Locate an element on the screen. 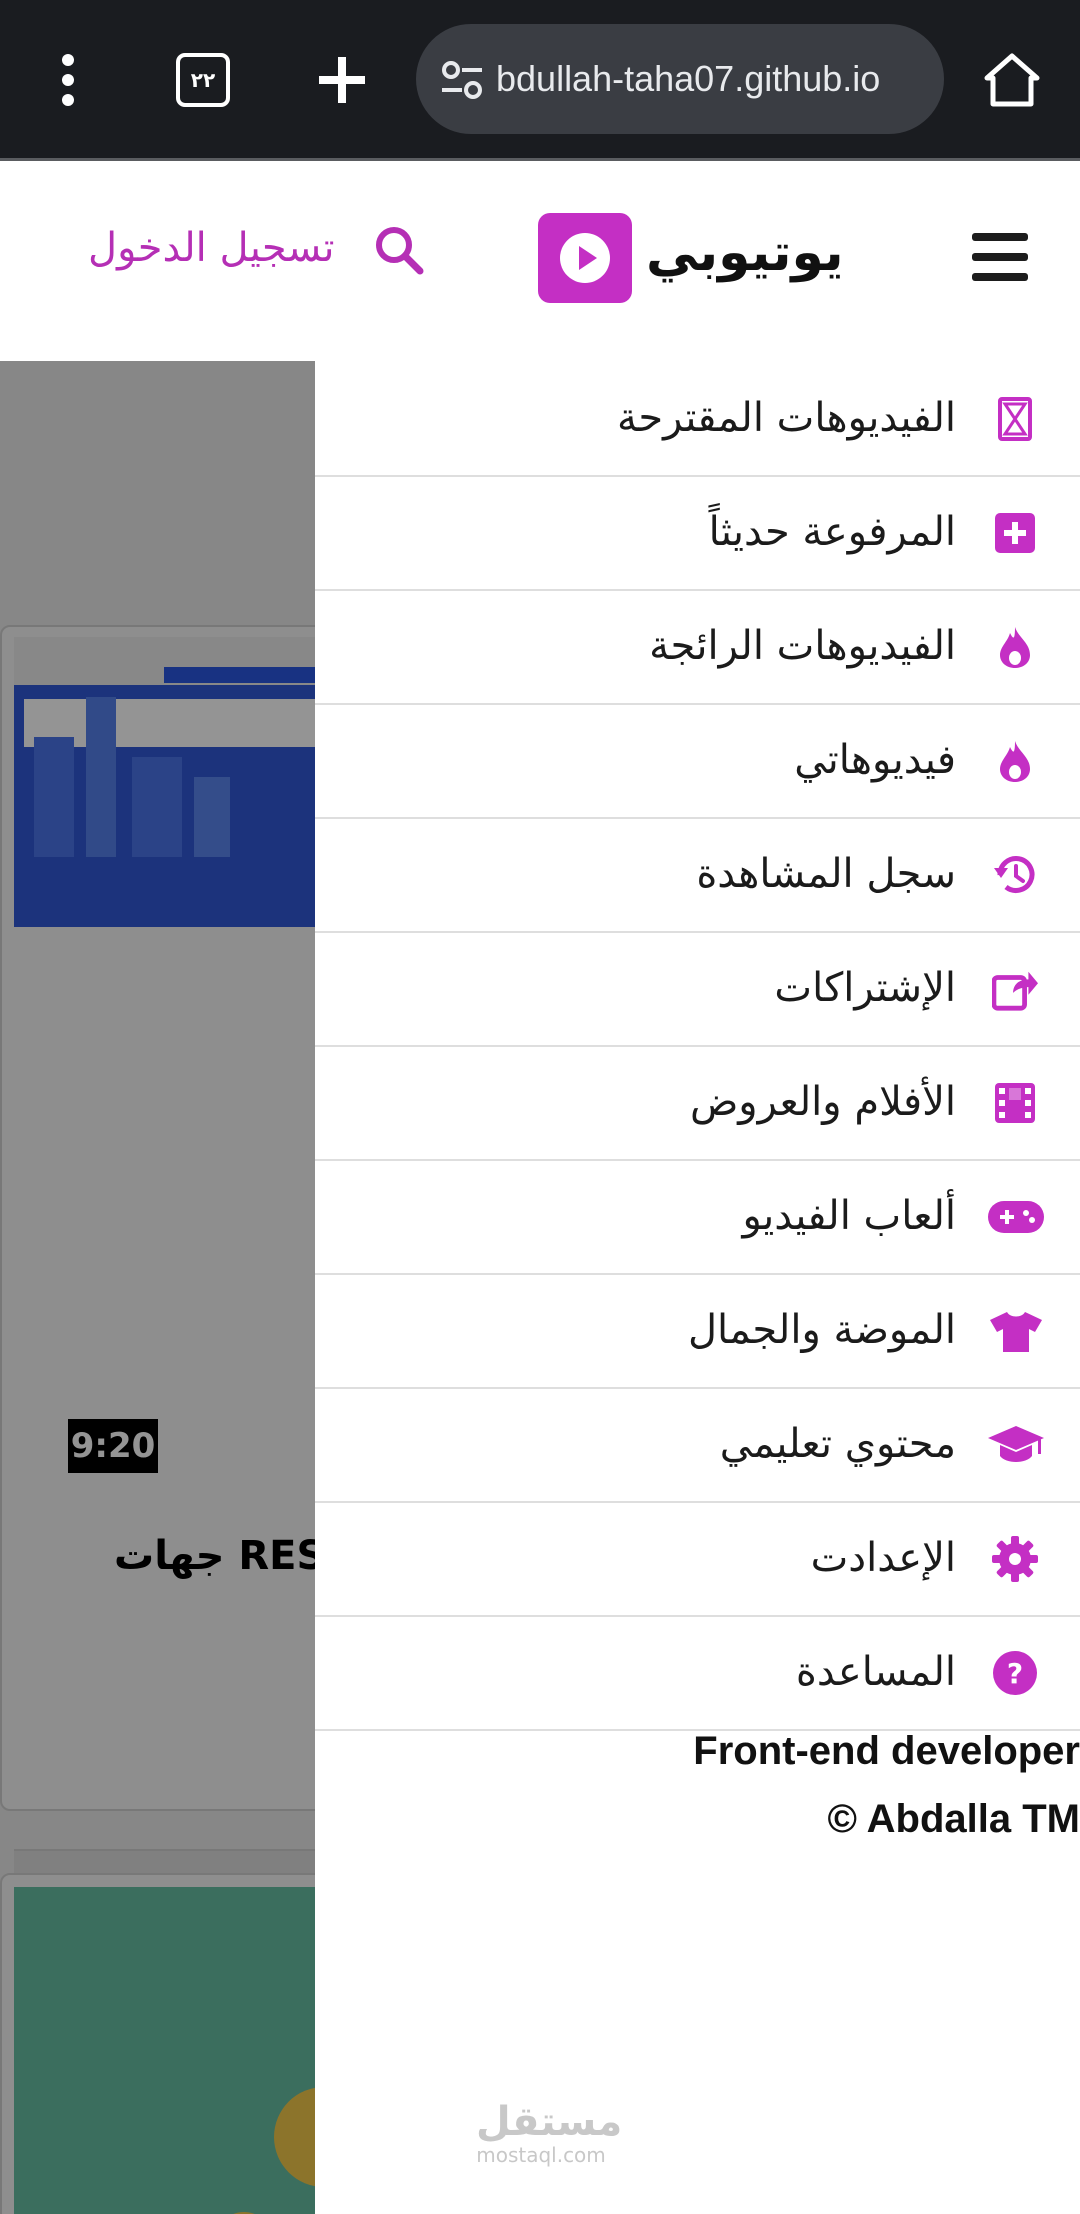 This screenshot has height=2214, width=1080. menu-item-label: الفيديوهات الرائجة is located at coordinates (802, 646).